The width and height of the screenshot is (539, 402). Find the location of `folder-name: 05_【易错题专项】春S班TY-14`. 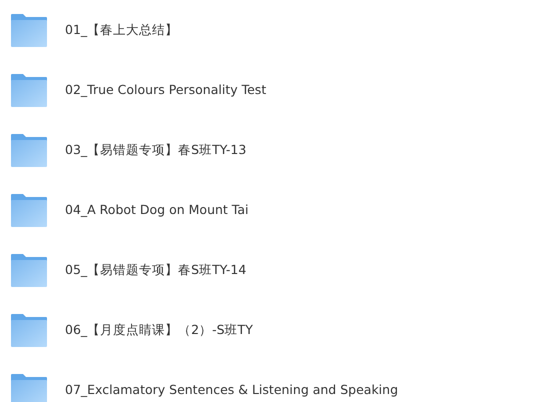

folder-name: 05_【易错题专项】春S班TY-14 is located at coordinates (155, 270).